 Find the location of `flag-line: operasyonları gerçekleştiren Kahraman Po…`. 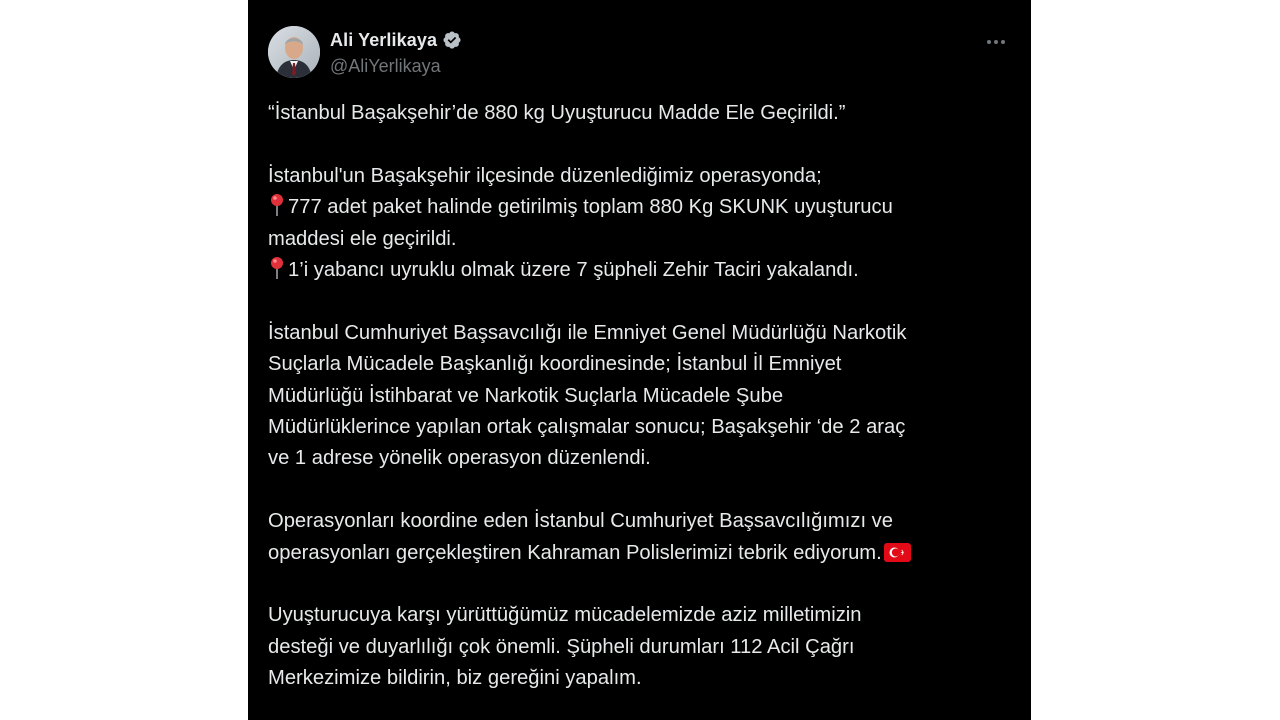

flag-line: operasyonları gerçekleştiren Kahraman Po… is located at coordinates (638, 553).